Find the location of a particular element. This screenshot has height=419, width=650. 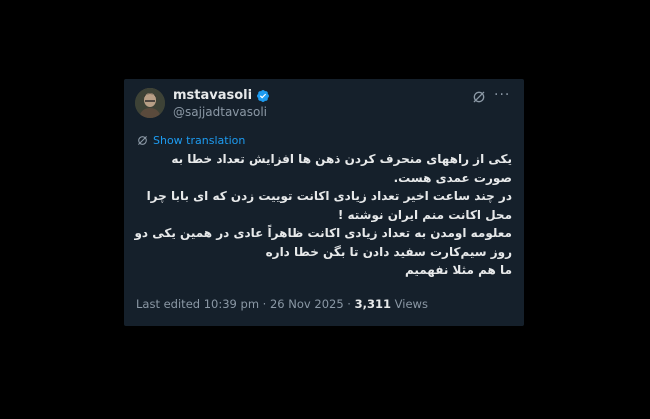

show-translation-label: Show translation is located at coordinates (199, 140).